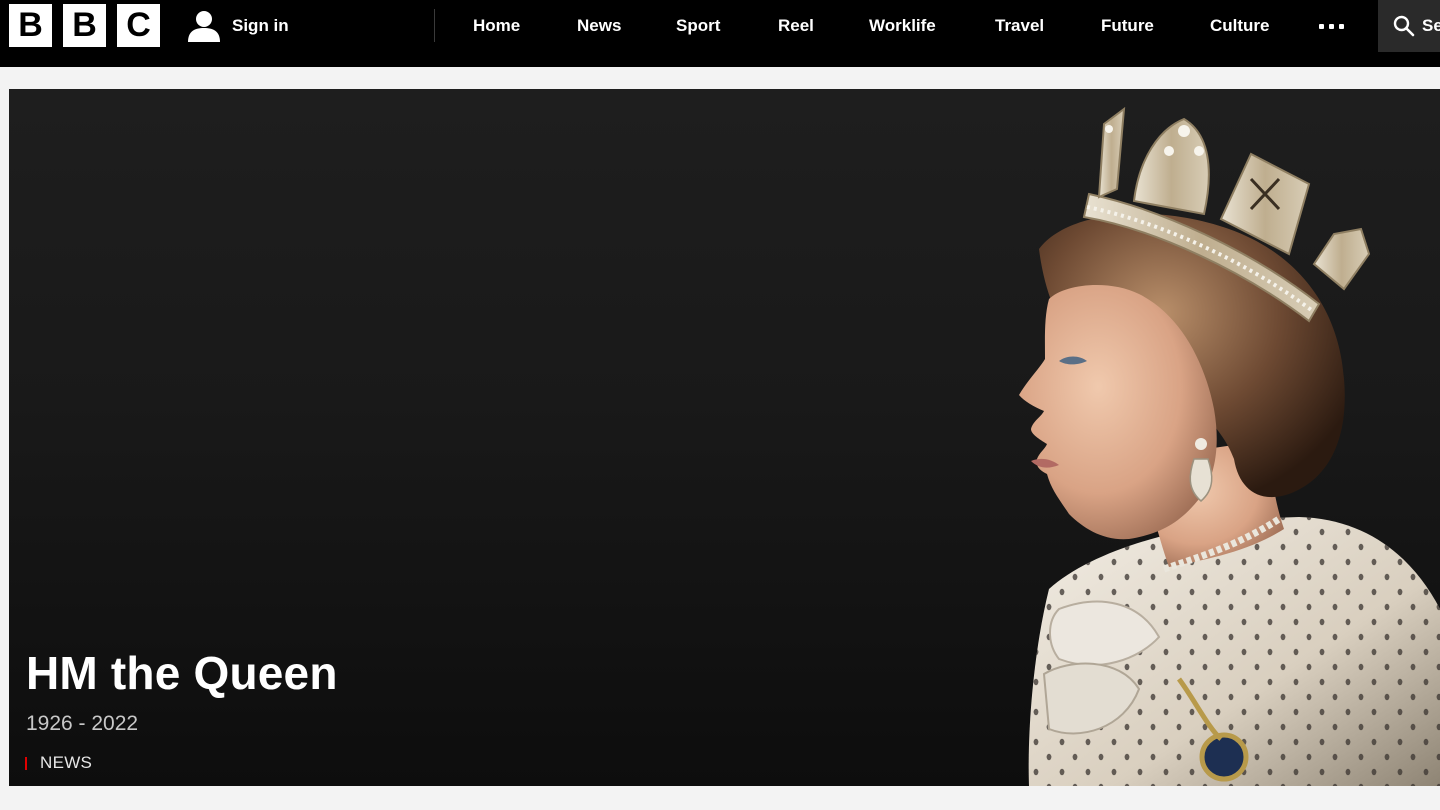 Image resolution: width=1440 pixels, height=810 pixels. What do you see at coordinates (698, 26) in the screenshot?
I see `nav-item-sport: Sport` at bounding box center [698, 26].